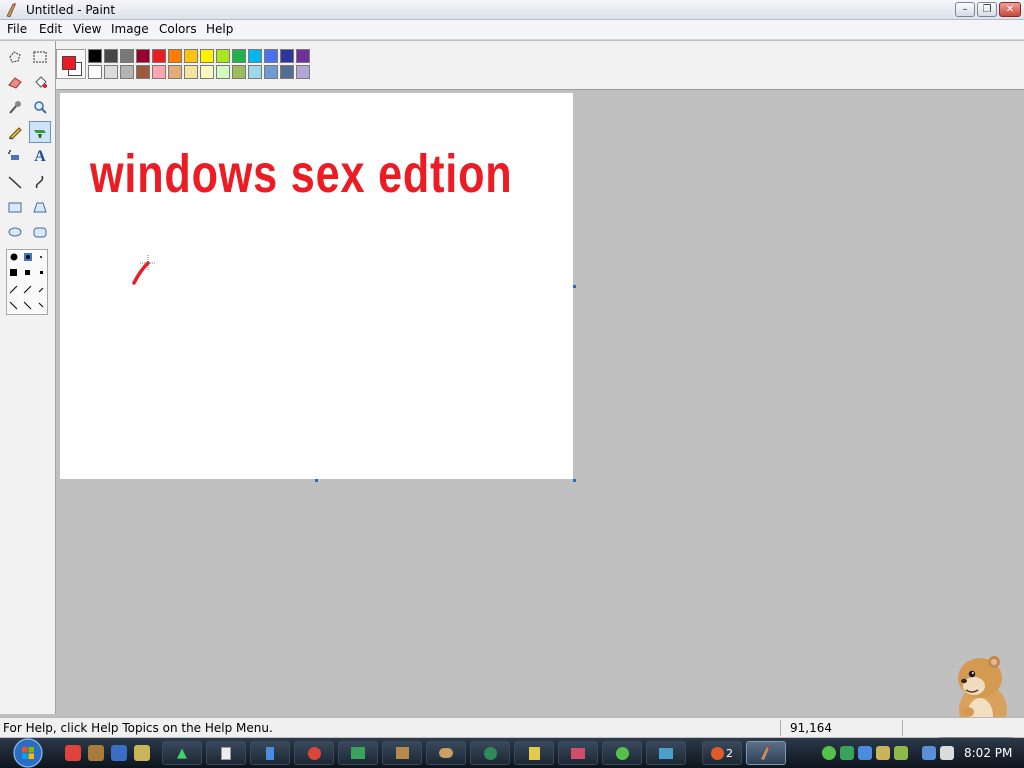 Image resolution: width=1024 pixels, height=768 pixels. What do you see at coordinates (40, 232) in the screenshot?
I see `rounded-rect-tool-icon` at bounding box center [40, 232].